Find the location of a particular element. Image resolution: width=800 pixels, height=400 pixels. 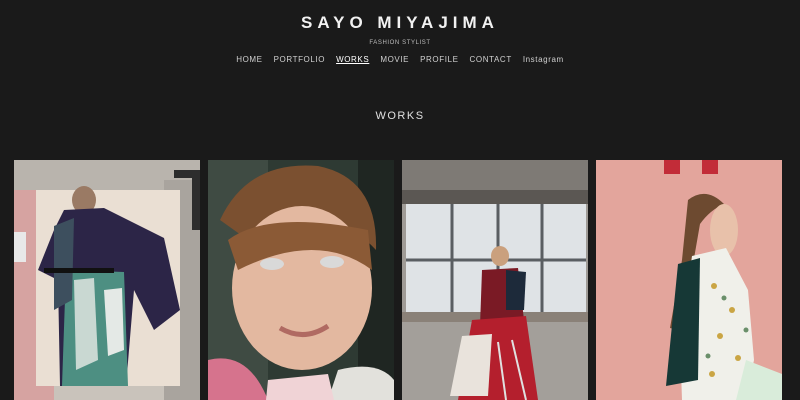

section-heading: WORKS is located at coordinates (400, 116).